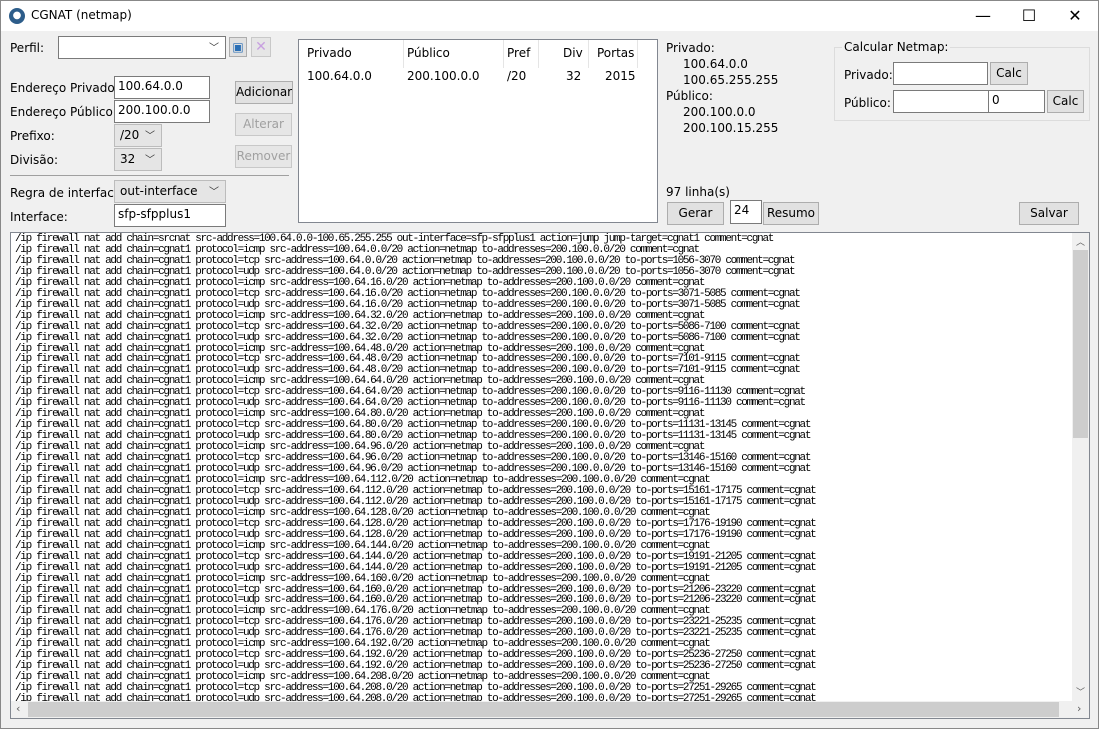 Image resolution: width=1099 pixels, height=729 pixels. I want to click on cell-portas: 2015, so click(620, 76).